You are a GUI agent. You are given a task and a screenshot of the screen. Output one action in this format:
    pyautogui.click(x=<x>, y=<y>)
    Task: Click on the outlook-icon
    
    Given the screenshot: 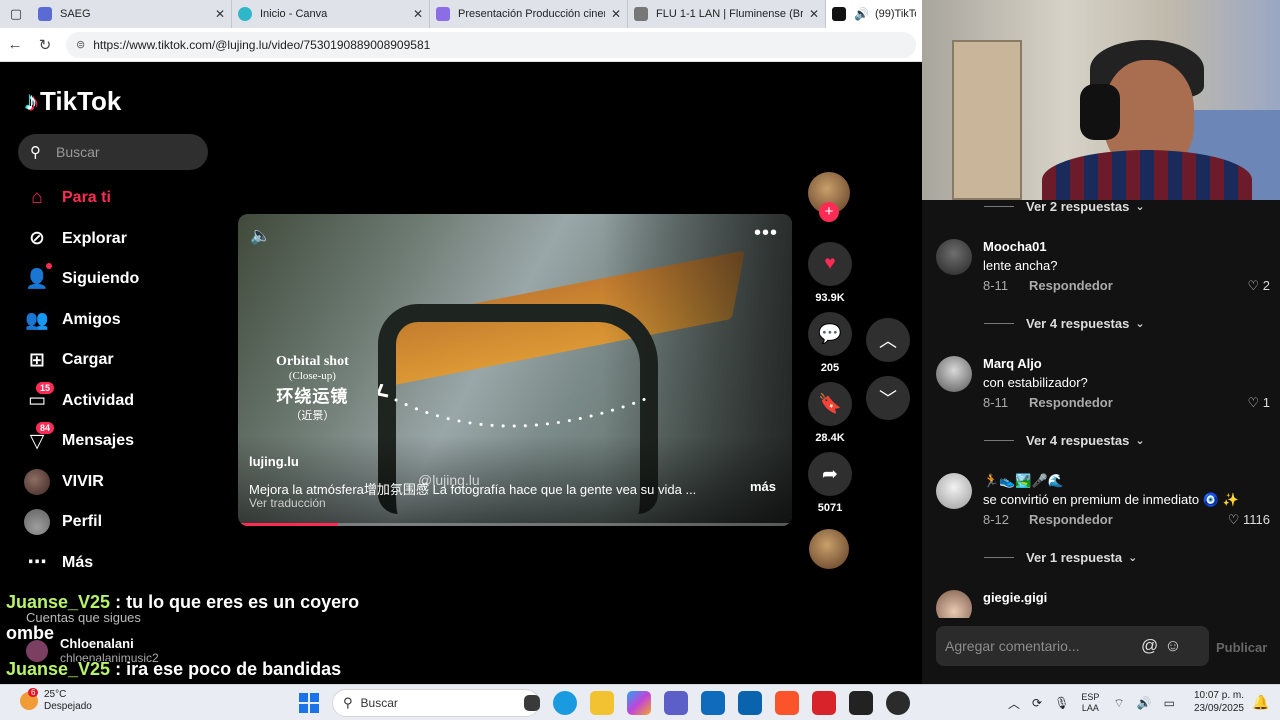 What is the action you would take?
    pyautogui.click(x=750, y=703)
    